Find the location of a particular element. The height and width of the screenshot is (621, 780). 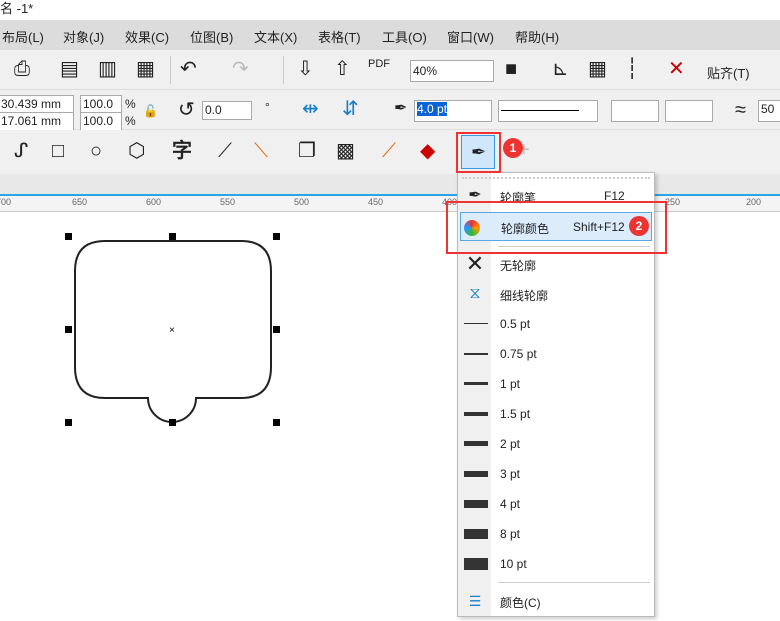

paste-icon: ▦ is located at coordinates (145, 69).